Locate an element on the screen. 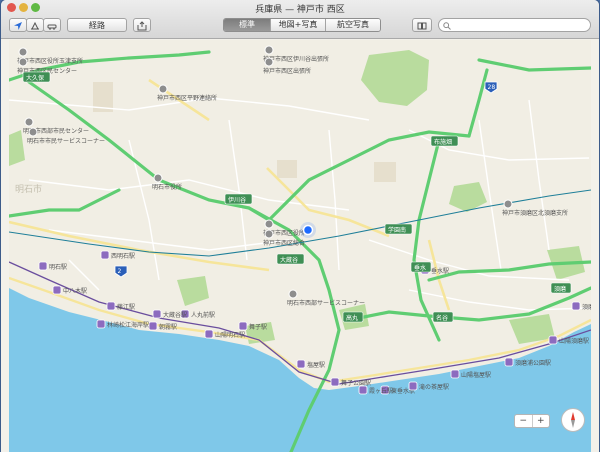 The image size is (600, 452). zoom-in-button: + is located at coordinates (541, 421).